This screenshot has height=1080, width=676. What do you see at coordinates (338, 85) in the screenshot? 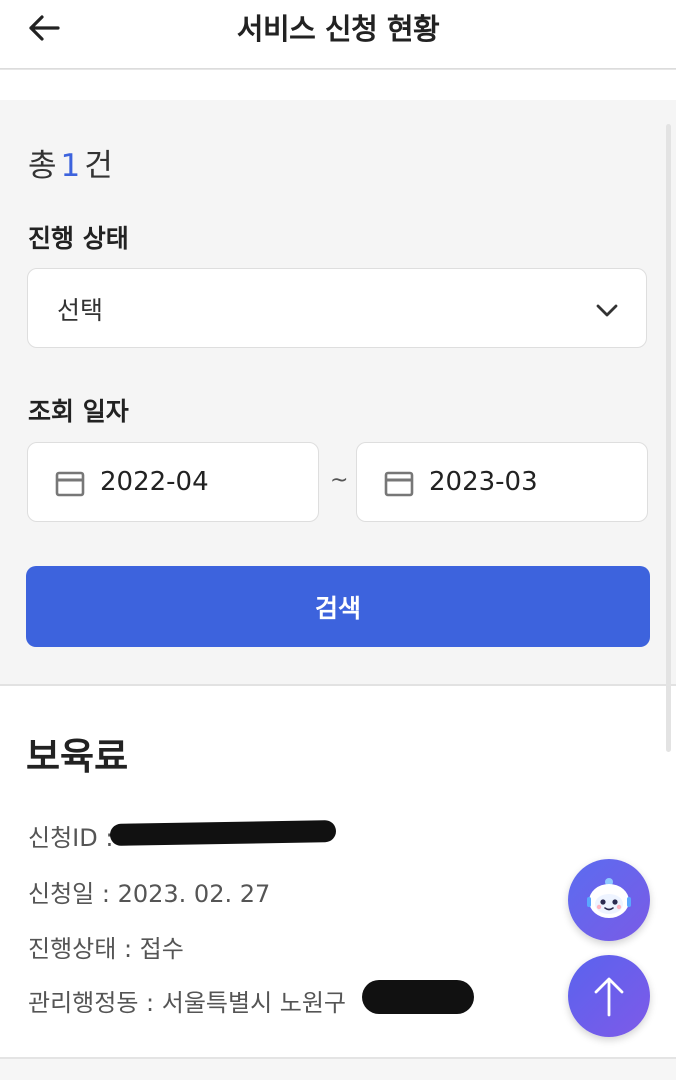
I see `header-divider-strip` at bounding box center [338, 85].